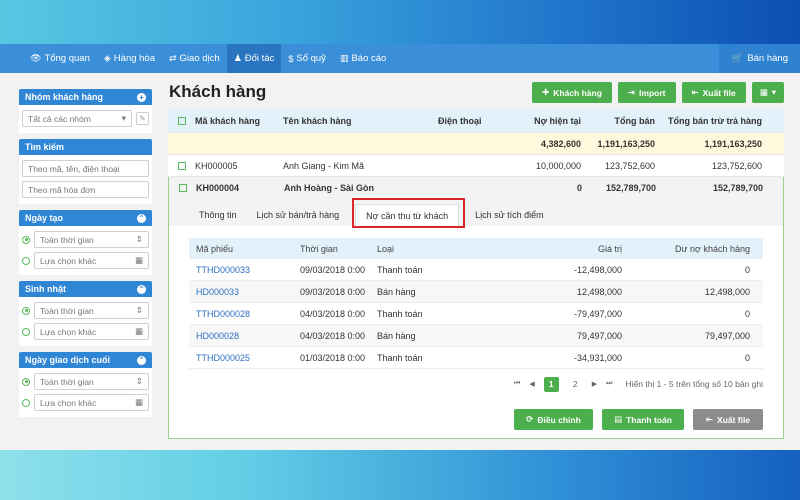 The height and width of the screenshot is (500, 800). What do you see at coordinates (45, 147) in the screenshot?
I see `section-title: Tìm kiếm` at bounding box center [45, 147].